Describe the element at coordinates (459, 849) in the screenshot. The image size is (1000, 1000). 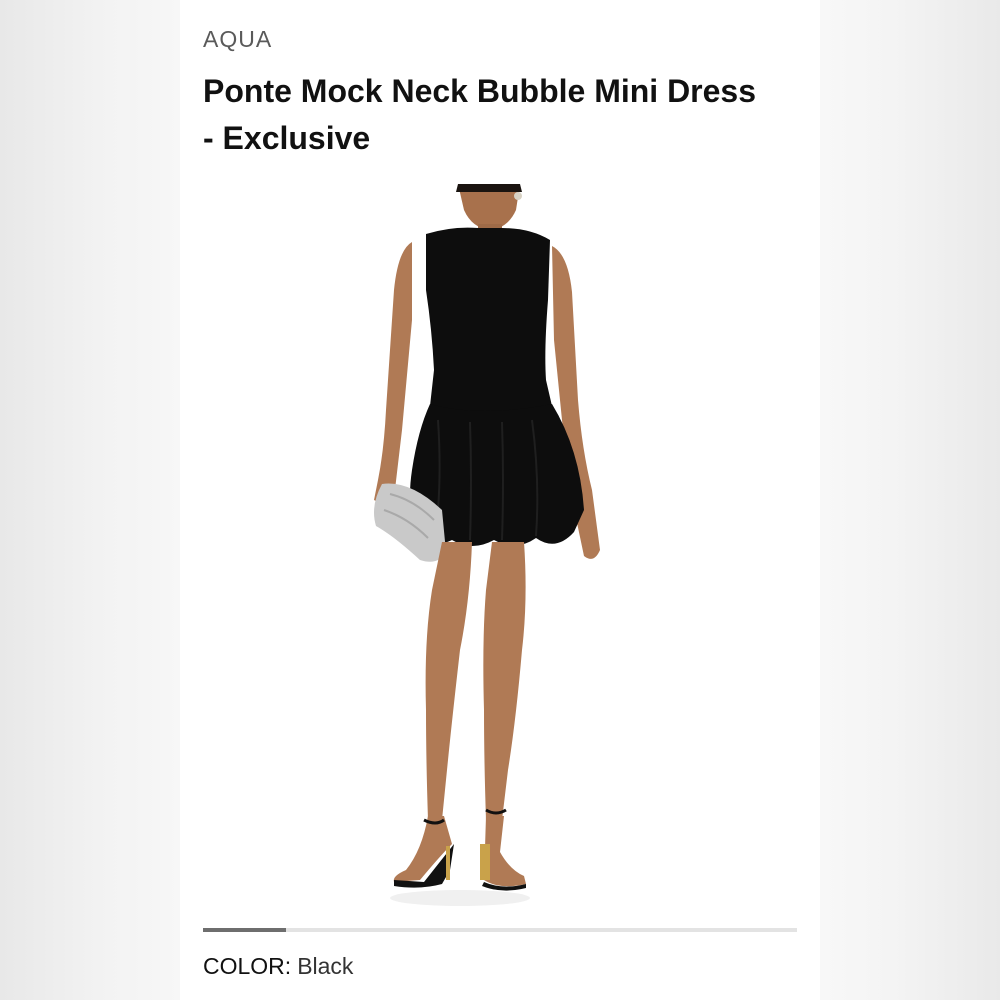
I see `model-shoes` at that location.